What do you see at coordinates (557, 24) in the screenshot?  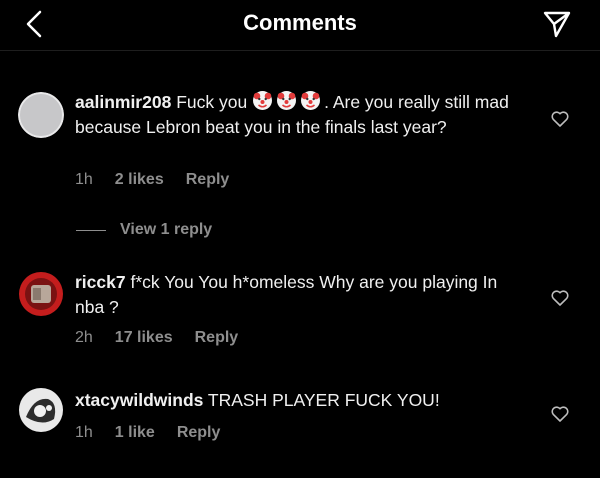 I see `paper-plane-icon` at bounding box center [557, 24].